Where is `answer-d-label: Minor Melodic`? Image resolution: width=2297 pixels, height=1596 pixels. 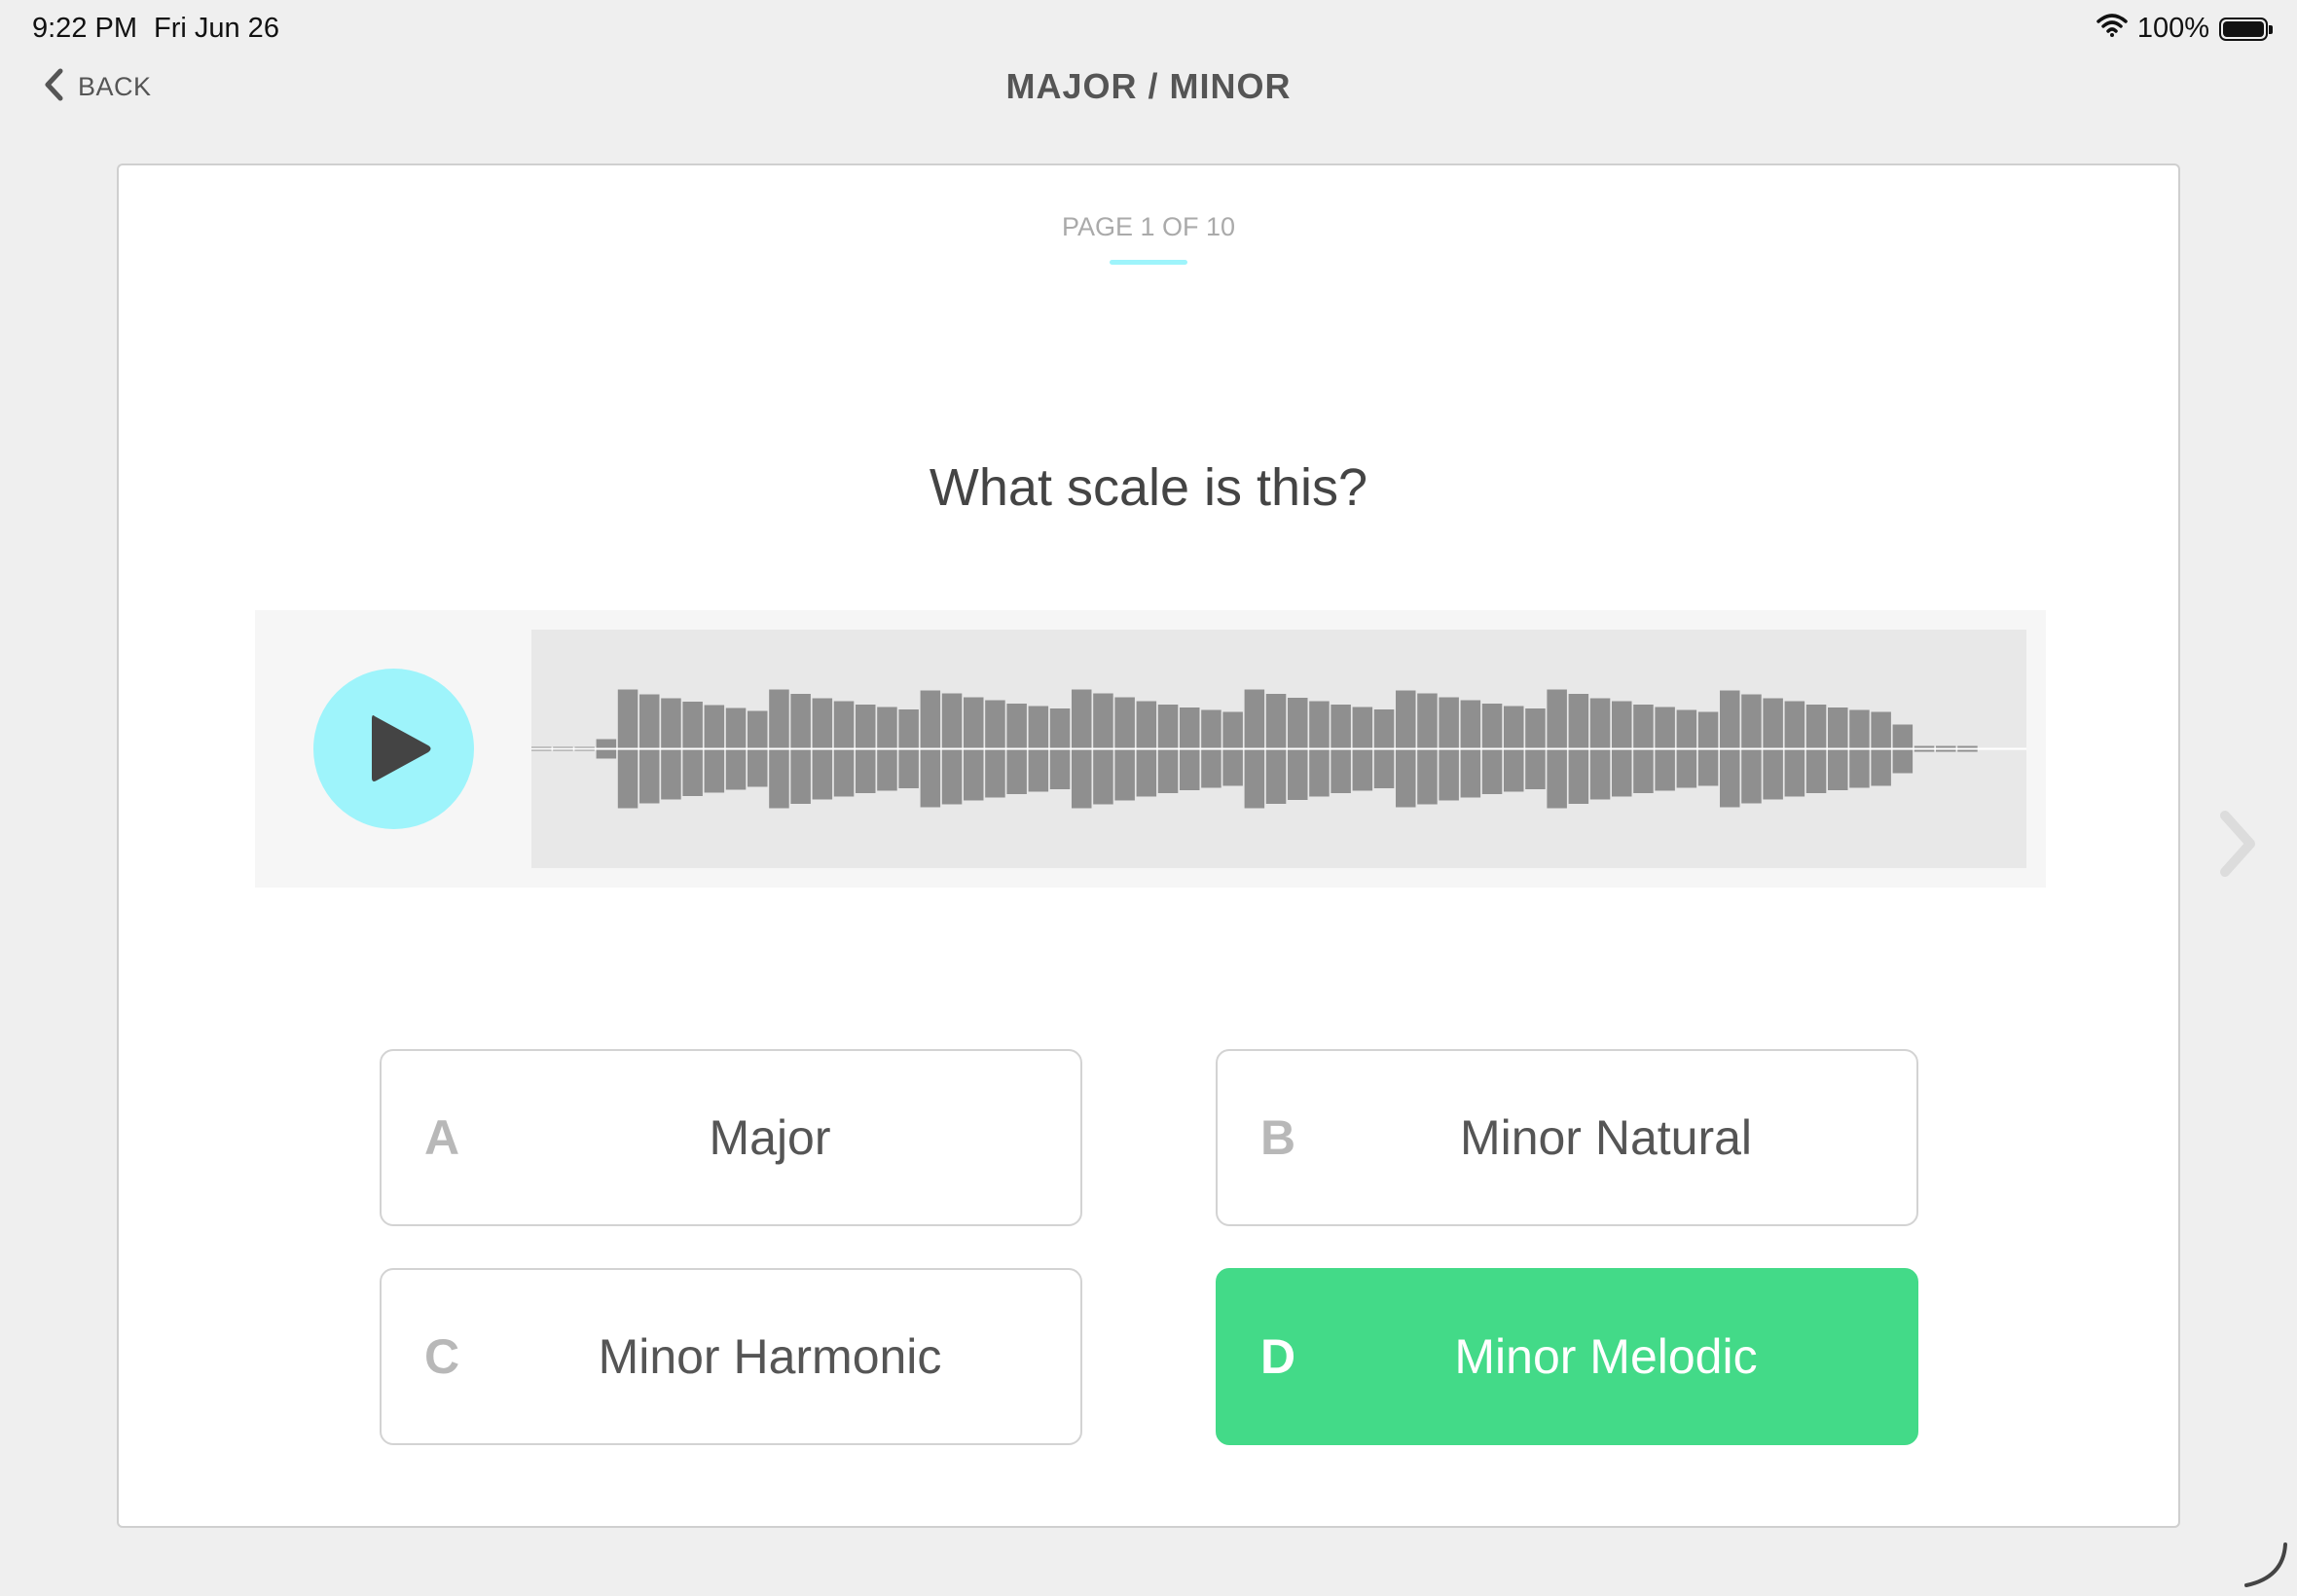 answer-d-label: Minor Melodic is located at coordinates (1606, 1356).